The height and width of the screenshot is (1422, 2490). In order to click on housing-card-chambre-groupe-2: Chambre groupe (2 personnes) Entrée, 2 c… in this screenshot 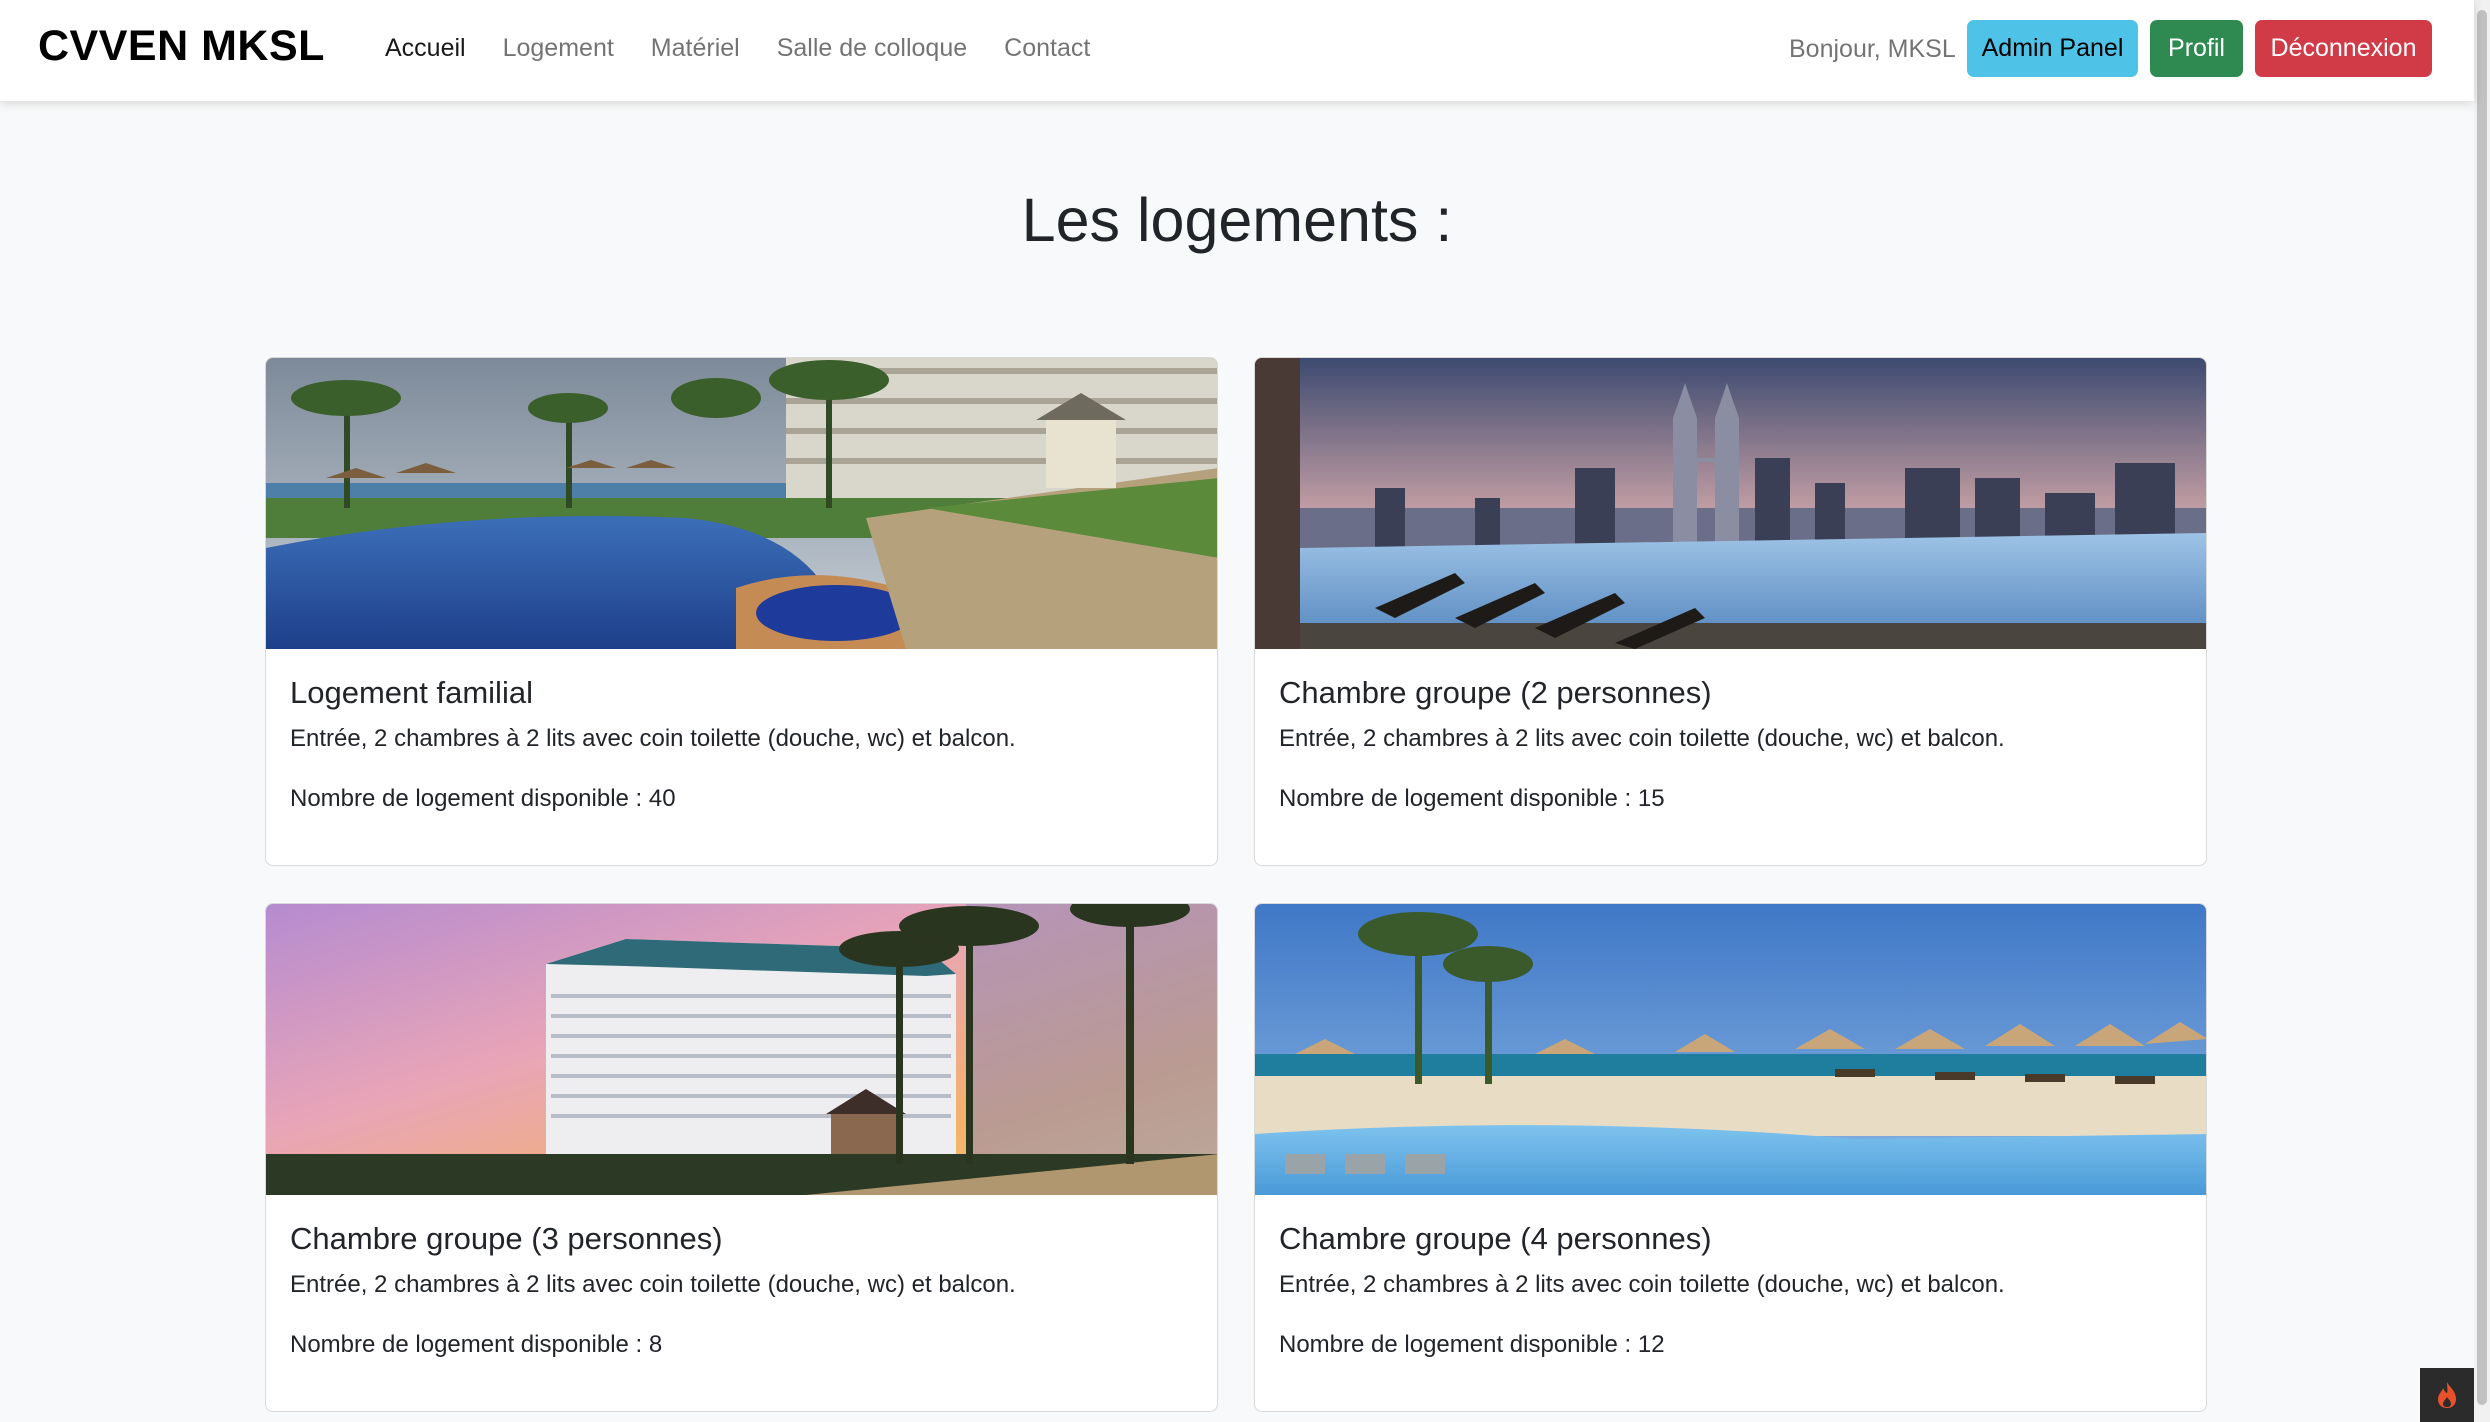, I will do `click(1730, 611)`.